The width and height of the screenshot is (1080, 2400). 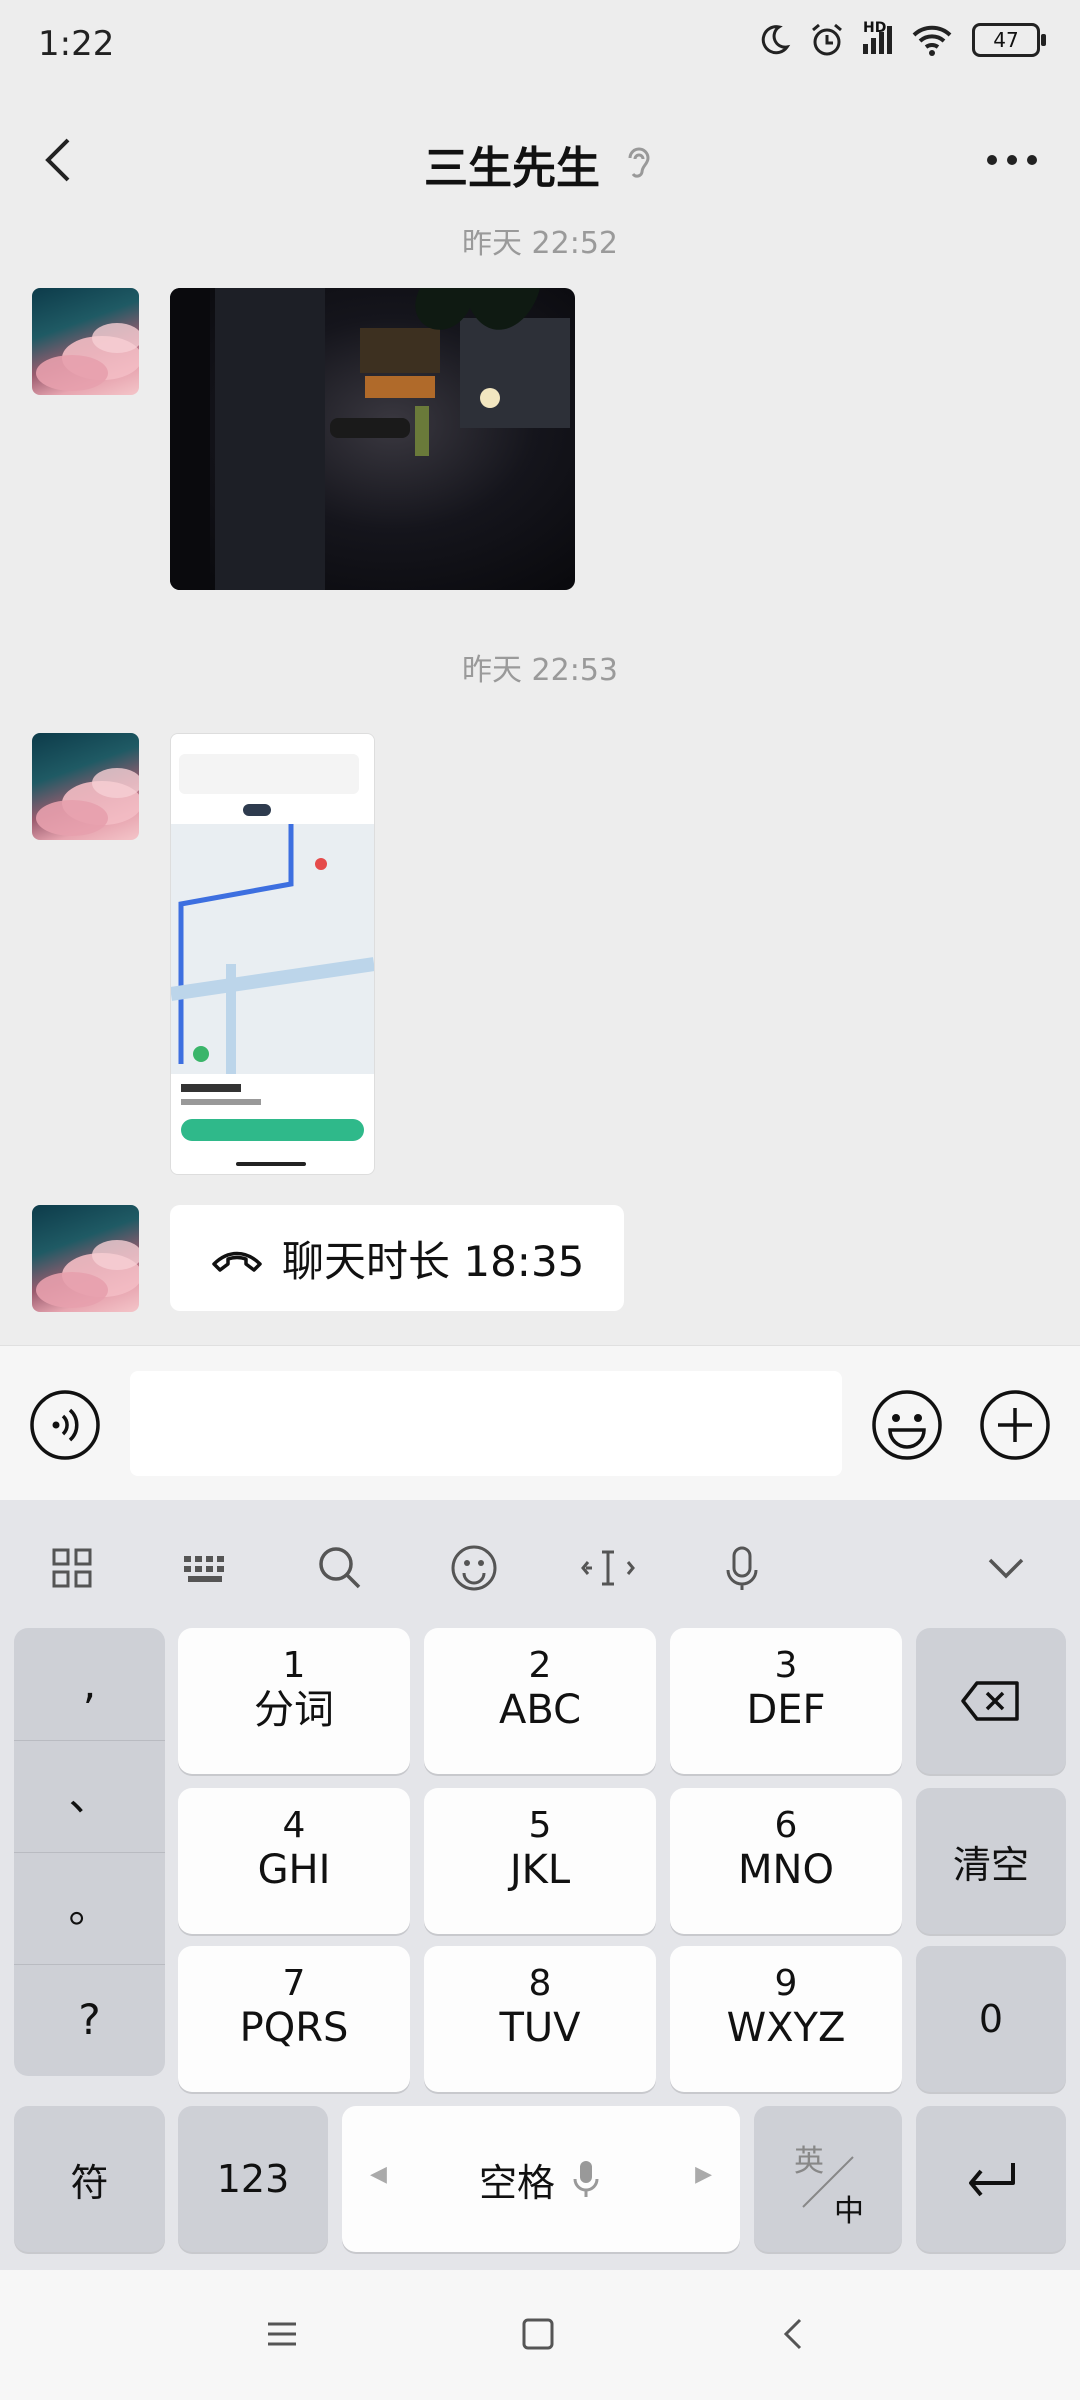 What do you see at coordinates (486, 1423) in the screenshot?
I see `message-input` at bounding box center [486, 1423].